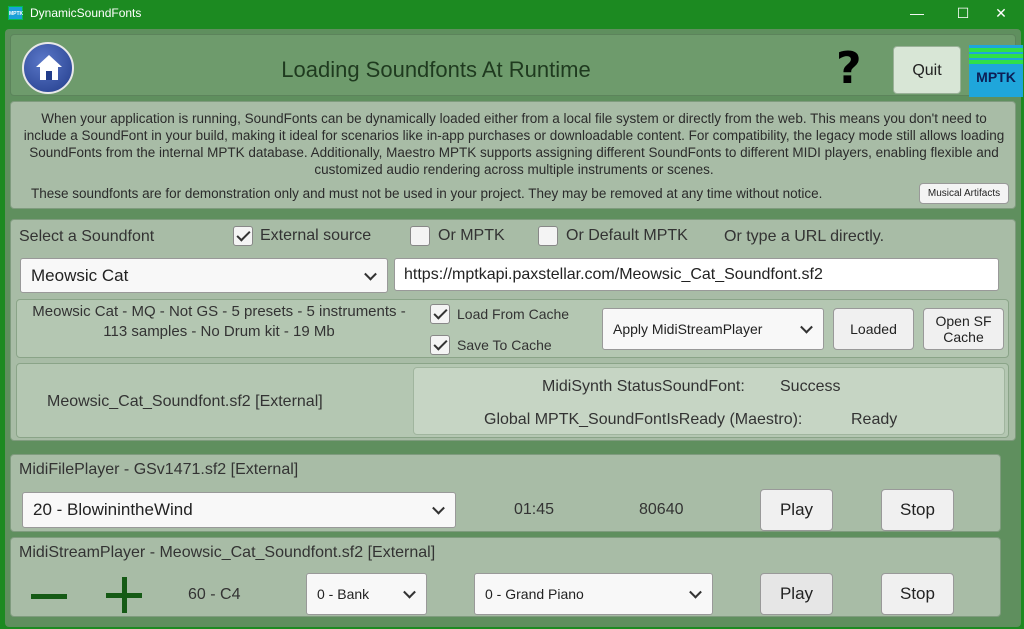 This screenshot has width=1024, height=629. Describe the element at coordinates (548, 236) in the screenshot. I see `or-default-mptk-checkbox` at that location.